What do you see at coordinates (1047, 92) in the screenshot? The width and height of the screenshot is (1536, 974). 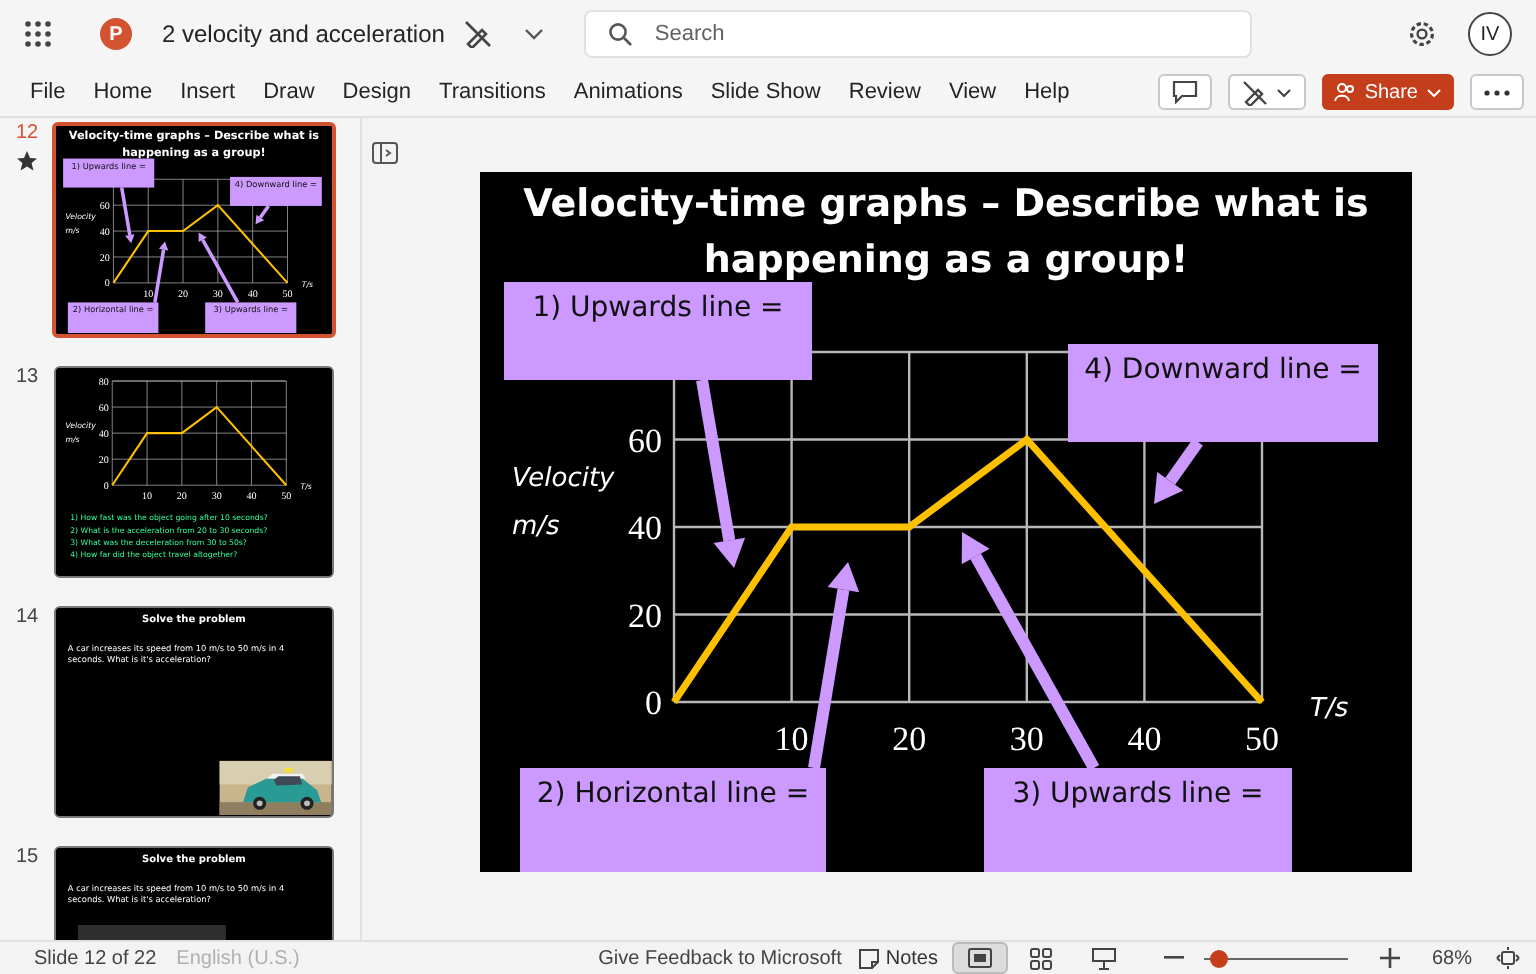 I see `ribbon-tab: Help` at bounding box center [1047, 92].